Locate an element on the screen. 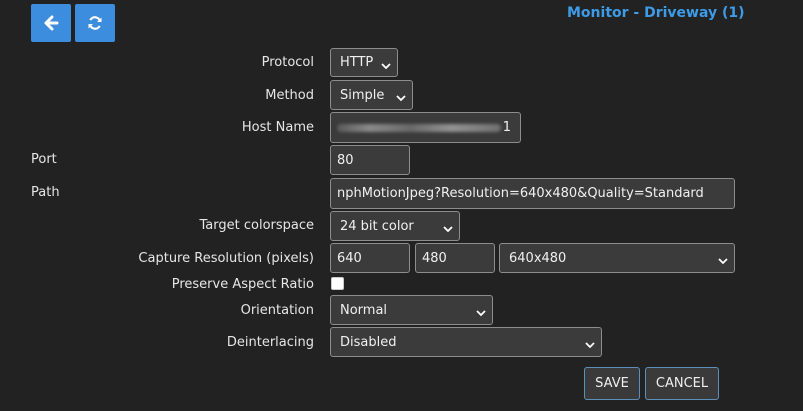 Image resolution: width=803 pixels, height=411 pixels. redacted-host is located at coordinates (419, 127).